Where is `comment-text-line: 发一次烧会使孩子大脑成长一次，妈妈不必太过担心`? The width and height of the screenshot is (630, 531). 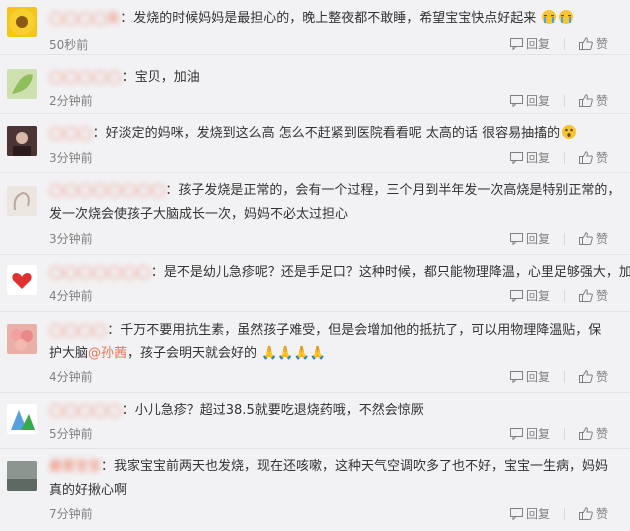
comment-text-line: 发一次烧会使孩子大脑成长一次，妈妈不必太过担心 is located at coordinates (199, 214).